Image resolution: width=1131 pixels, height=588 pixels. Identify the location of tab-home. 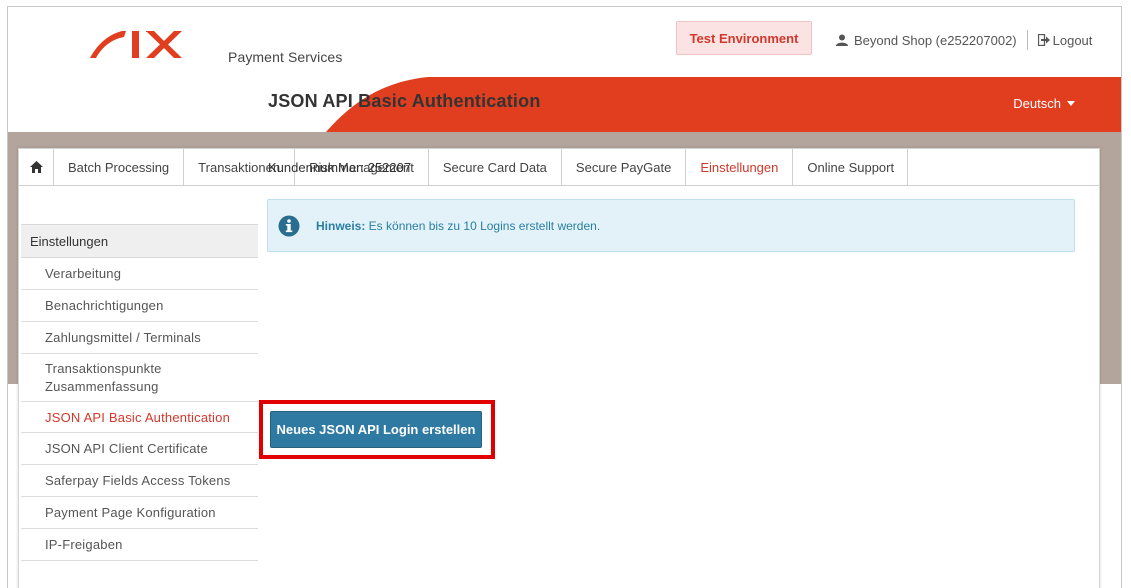
(36, 167).